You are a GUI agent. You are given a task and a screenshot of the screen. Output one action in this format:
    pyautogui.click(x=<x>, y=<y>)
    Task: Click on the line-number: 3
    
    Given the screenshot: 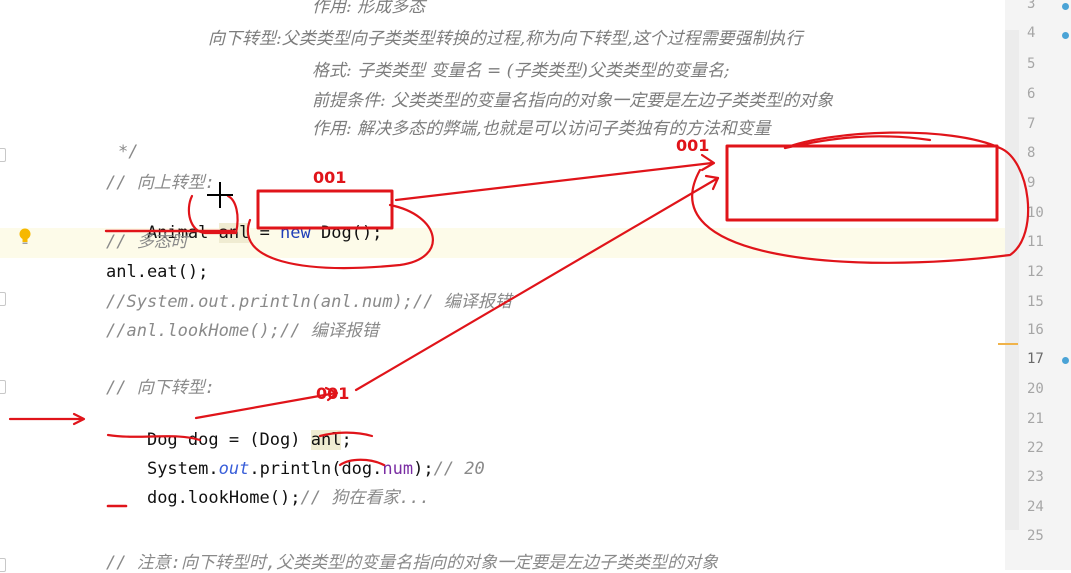 What is the action you would take?
    pyautogui.click(x=1031, y=6)
    